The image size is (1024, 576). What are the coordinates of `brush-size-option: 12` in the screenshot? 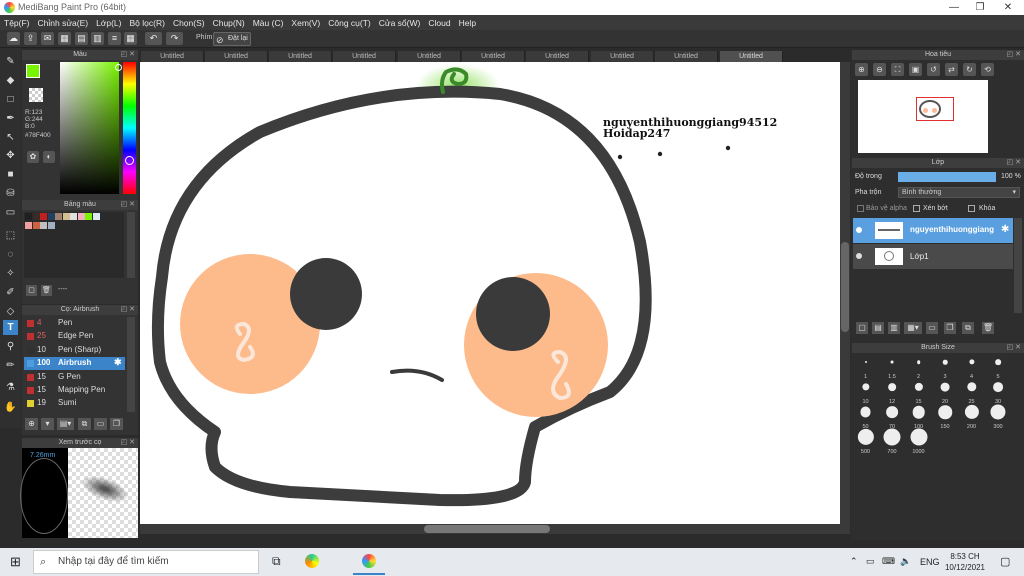 It's located at (892, 393).